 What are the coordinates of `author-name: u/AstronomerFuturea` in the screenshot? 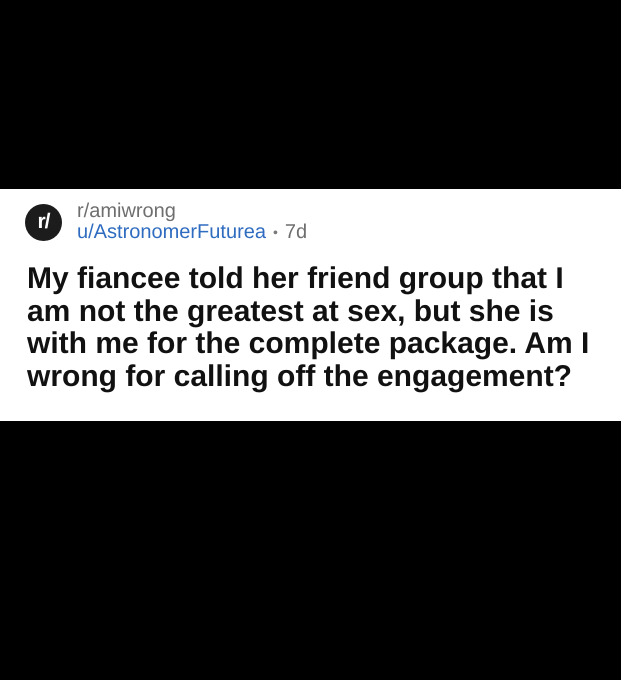 It's located at (171, 232).